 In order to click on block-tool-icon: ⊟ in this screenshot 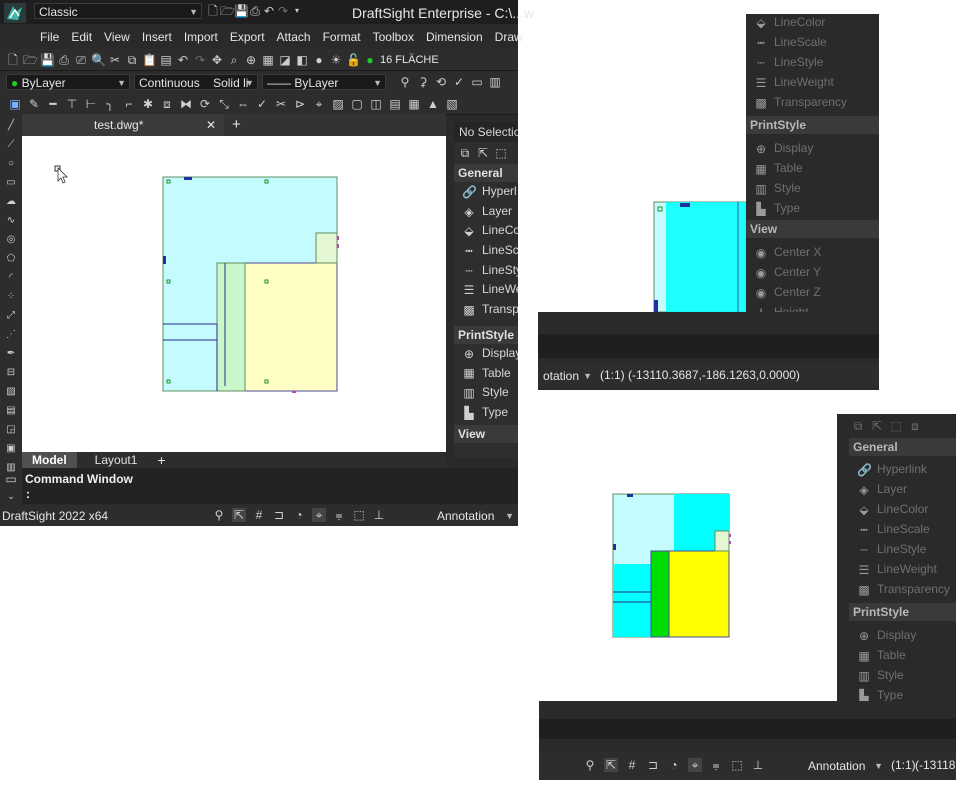, I will do `click(11, 373)`.